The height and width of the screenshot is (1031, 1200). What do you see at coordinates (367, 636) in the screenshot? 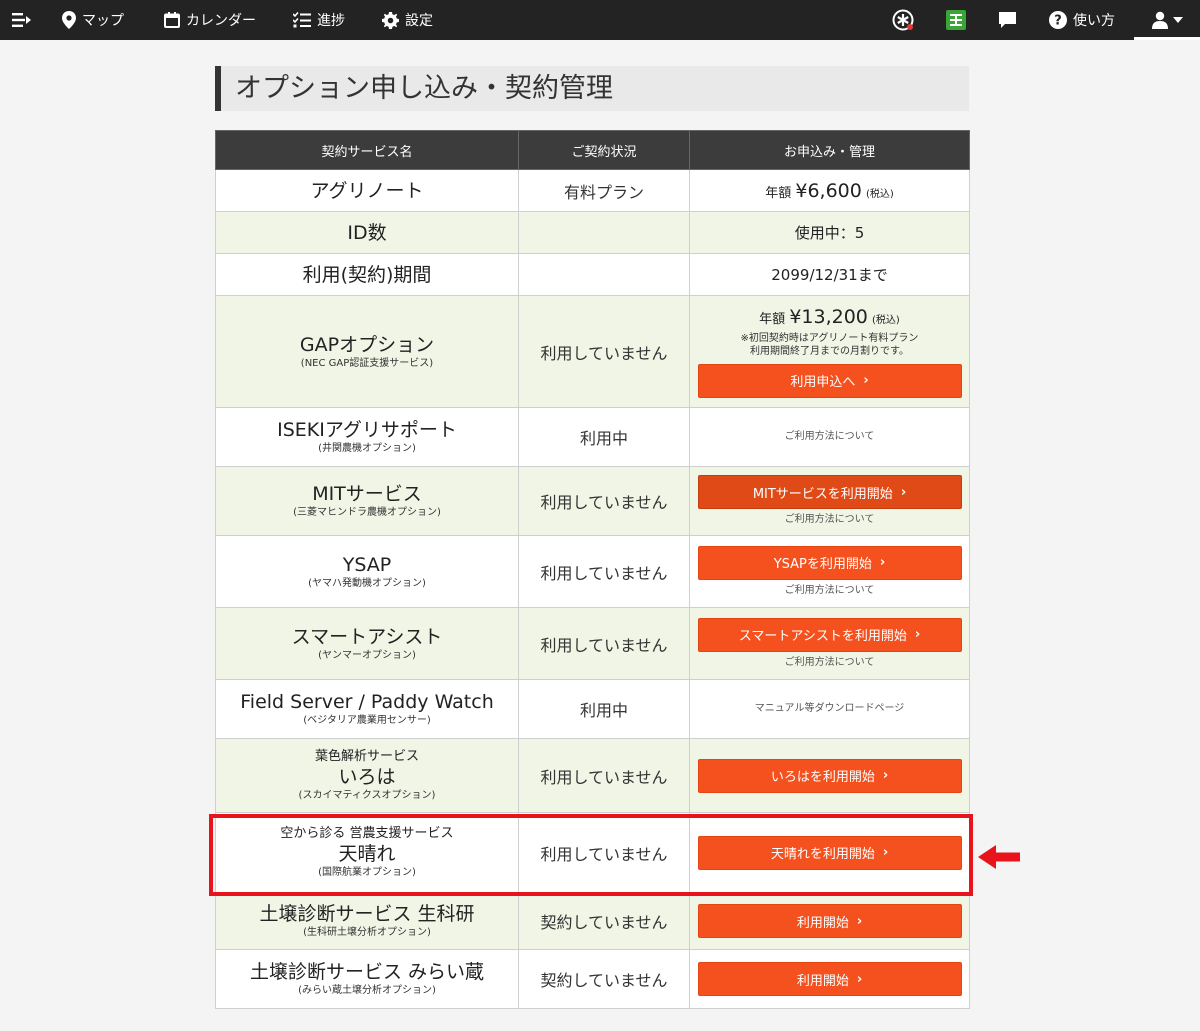
I see `service-name: スマートアシスト` at bounding box center [367, 636].